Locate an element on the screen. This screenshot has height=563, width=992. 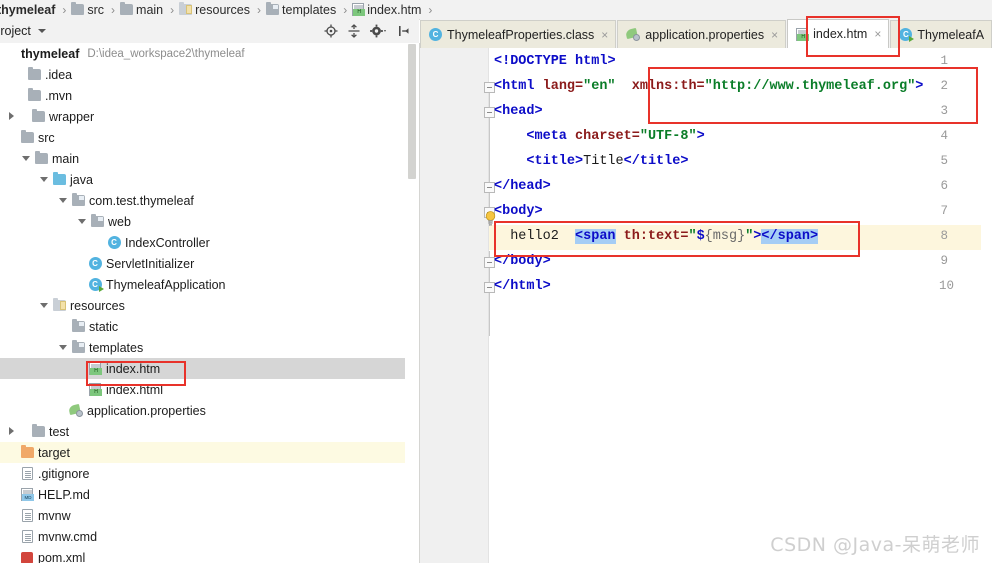
tab-application-properties: application.properties × is located at coordinates (702, 34).